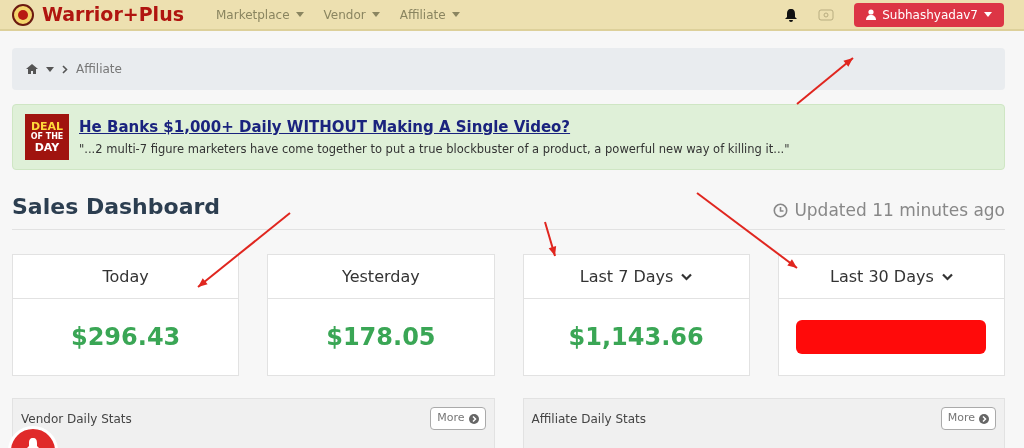 This screenshot has height=448, width=1024. Describe the element at coordinates (589, 419) in the screenshot. I see `panel-title: Affiliate Daily Stats` at that location.